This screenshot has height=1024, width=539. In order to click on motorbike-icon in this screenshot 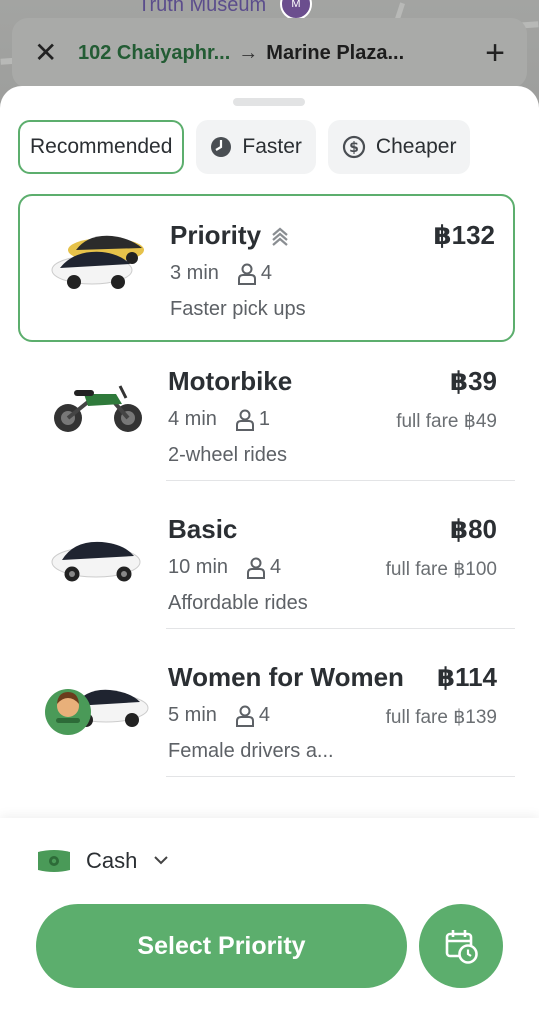, I will do `click(98, 408)`.